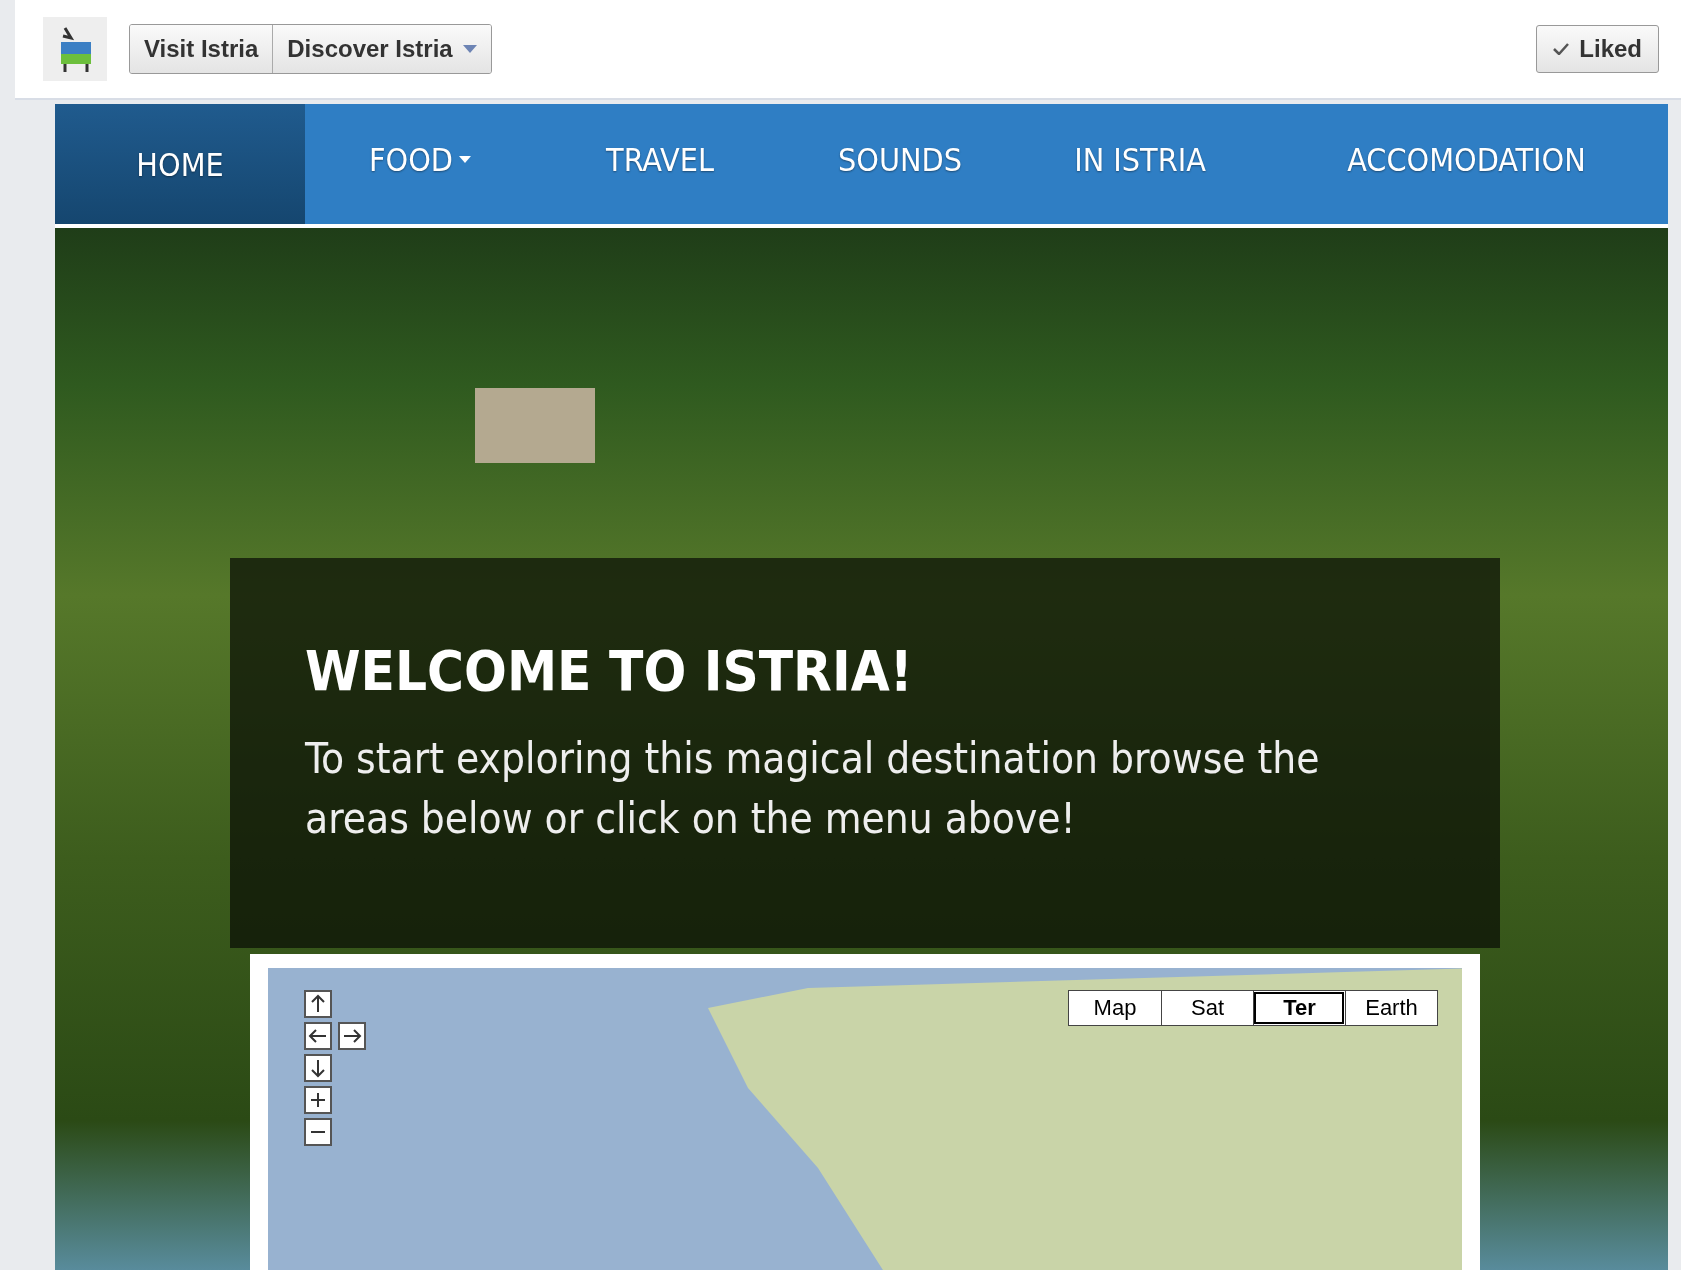 The height and width of the screenshot is (1270, 1681). I want to click on pan-down-icon, so click(318, 1068).